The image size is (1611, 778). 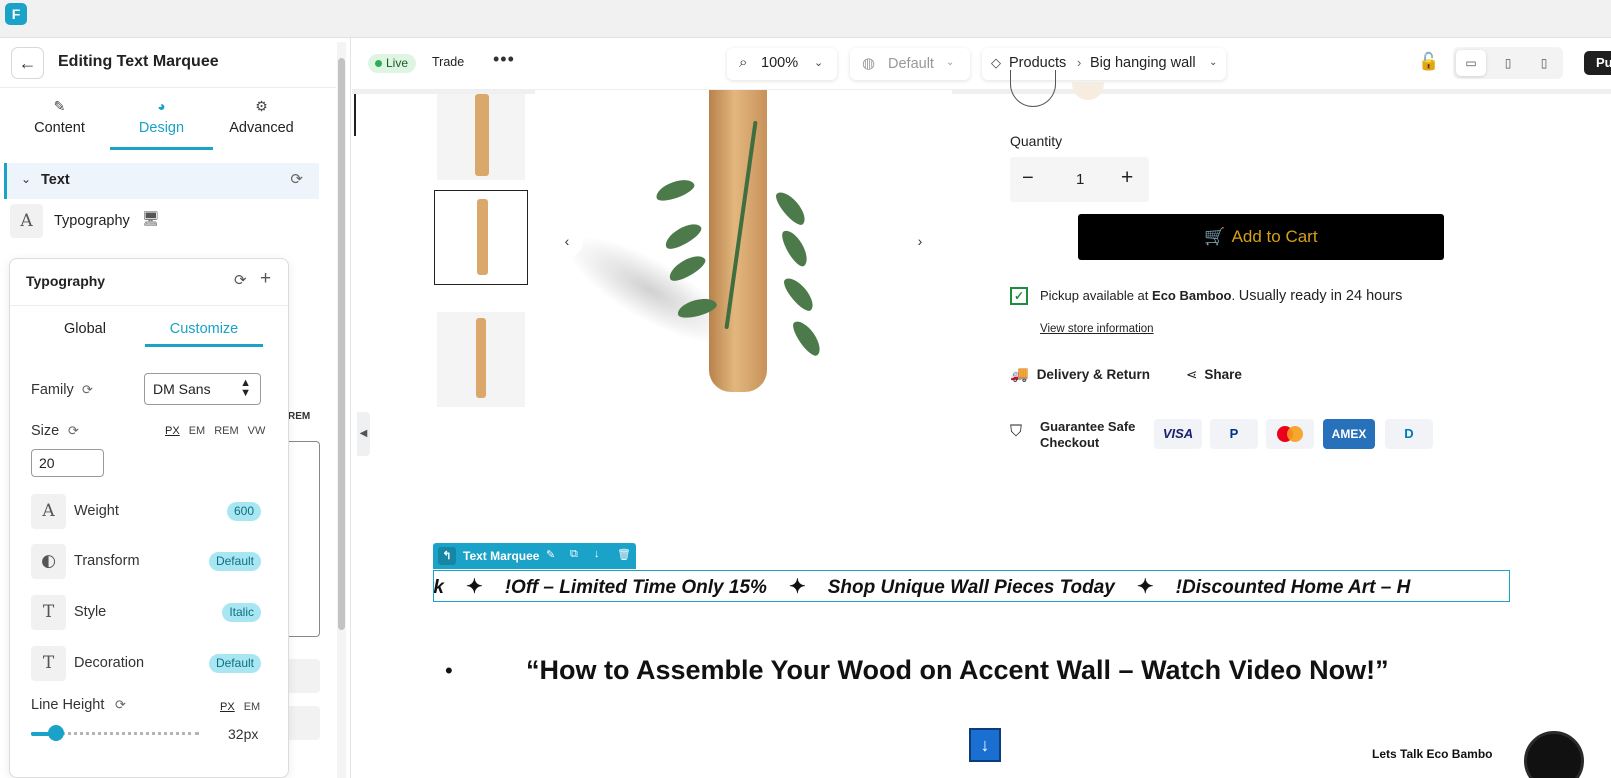 I want to click on unit-vw: VW, so click(x=257, y=431).